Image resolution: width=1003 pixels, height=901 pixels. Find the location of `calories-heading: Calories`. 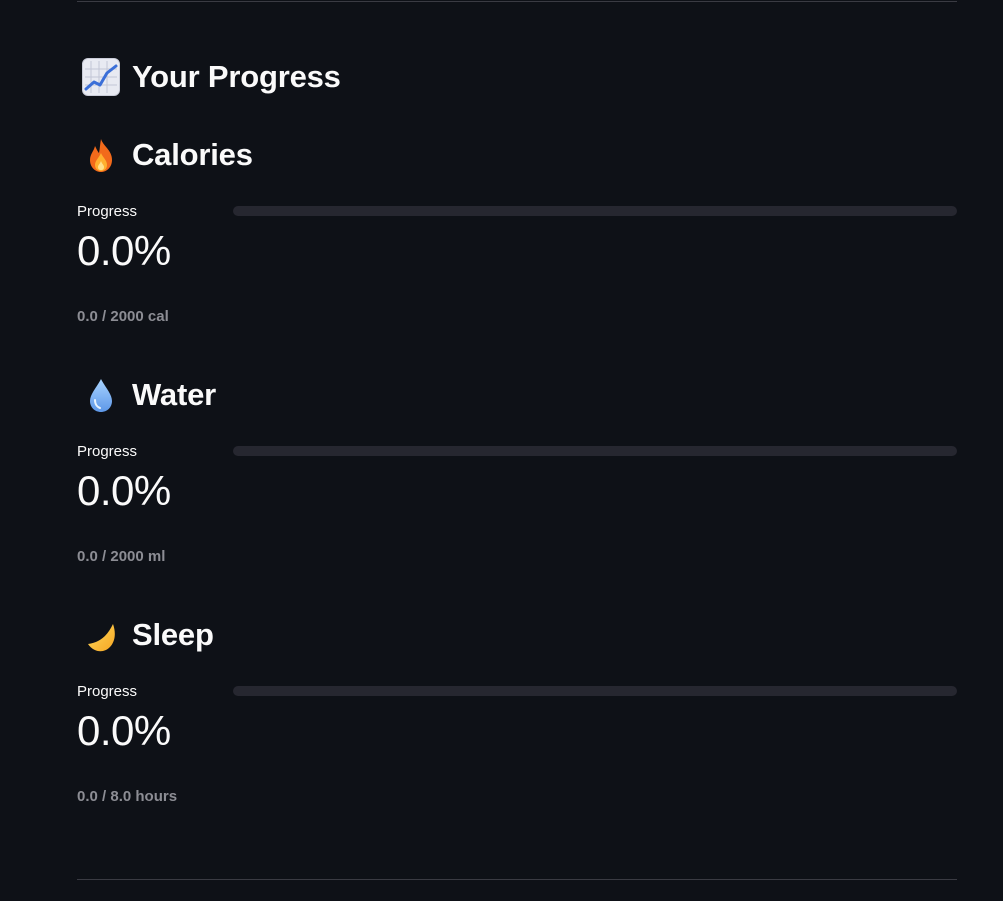

calories-heading: Calories is located at coordinates (167, 155).